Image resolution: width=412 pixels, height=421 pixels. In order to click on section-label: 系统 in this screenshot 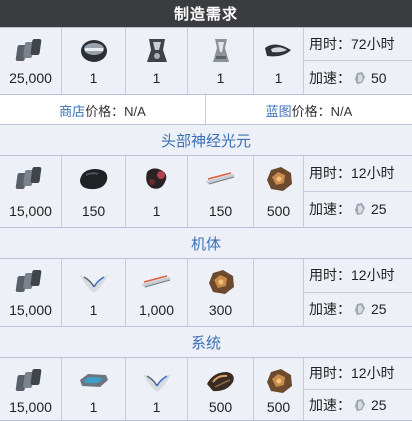, I will do `click(205, 343)`.